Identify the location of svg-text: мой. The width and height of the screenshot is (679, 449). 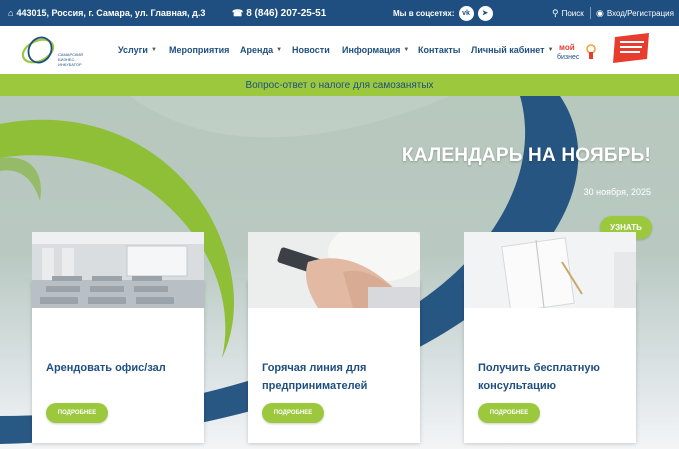
(567, 47).